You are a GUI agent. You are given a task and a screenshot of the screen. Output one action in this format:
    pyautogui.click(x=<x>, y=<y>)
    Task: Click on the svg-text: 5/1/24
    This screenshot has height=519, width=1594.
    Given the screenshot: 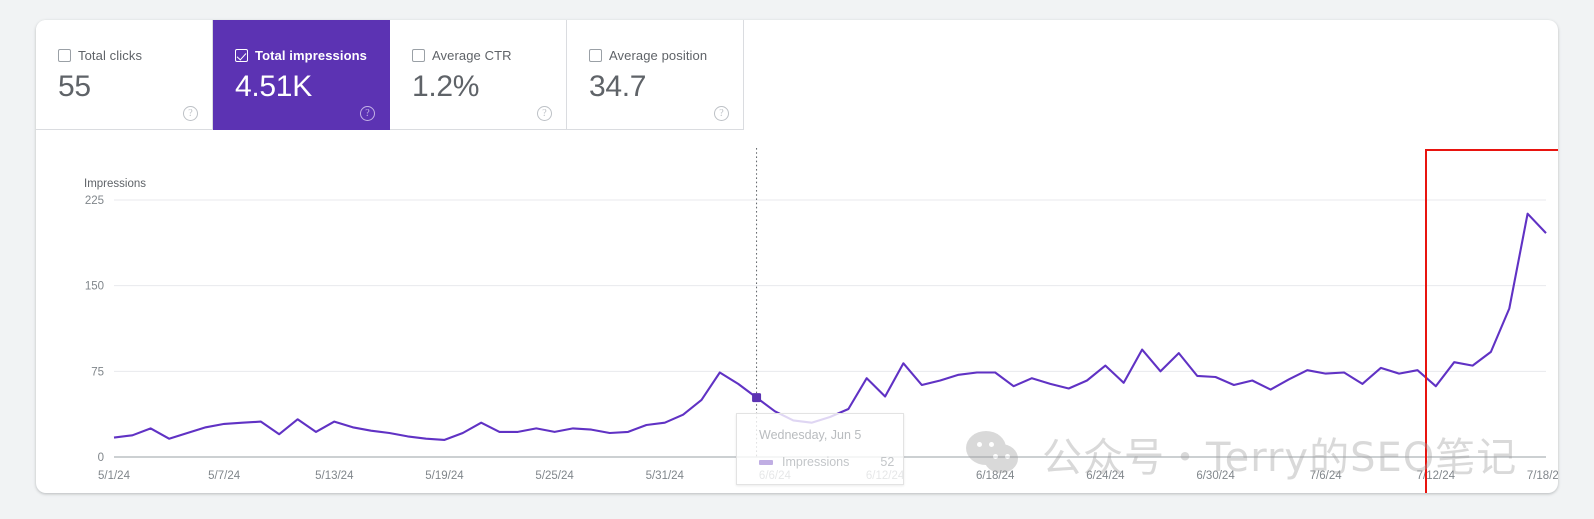 What is the action you would take?
    pyautogui.click(x=114, y=476)
    